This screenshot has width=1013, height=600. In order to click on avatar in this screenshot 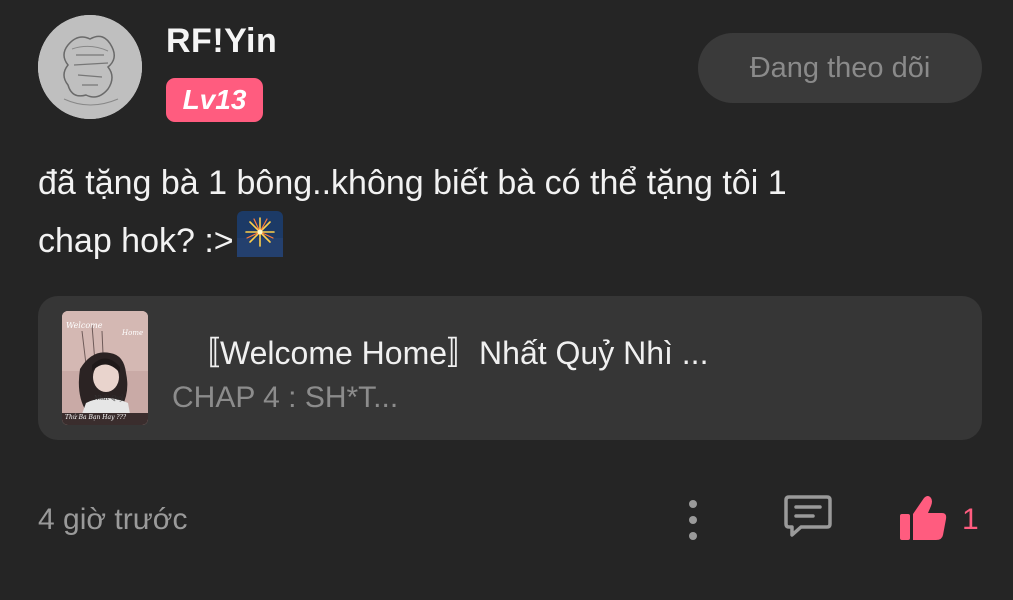, I will do `click(90, 67)`.